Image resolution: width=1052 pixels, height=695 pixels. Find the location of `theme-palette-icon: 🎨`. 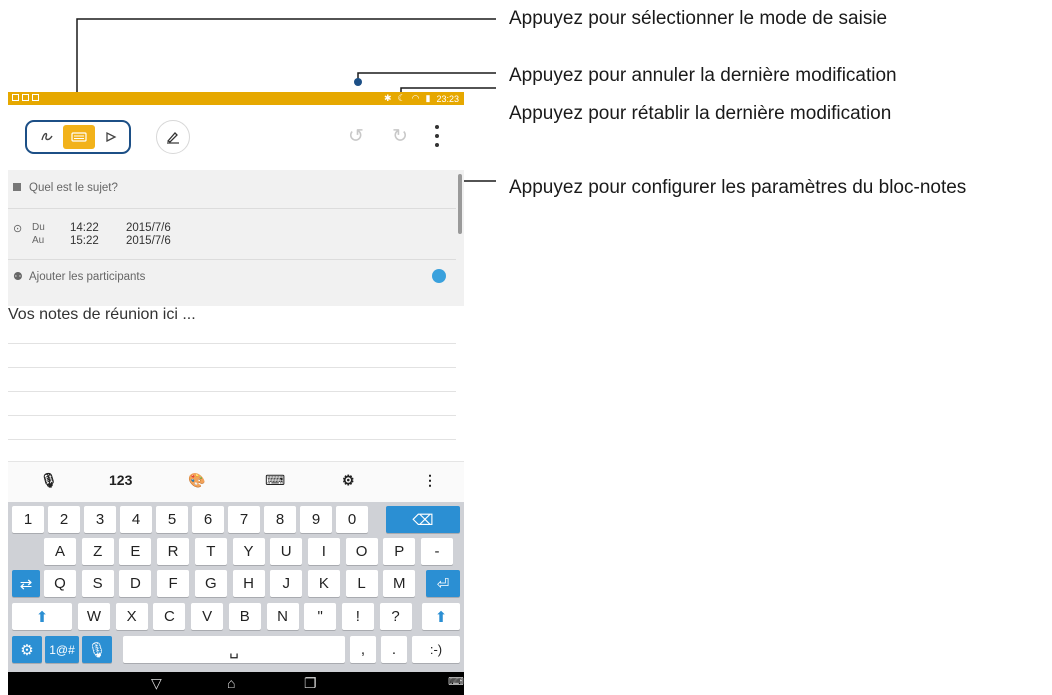

theme-palette-icon: 🎨 is located at coordinates (196, 480).